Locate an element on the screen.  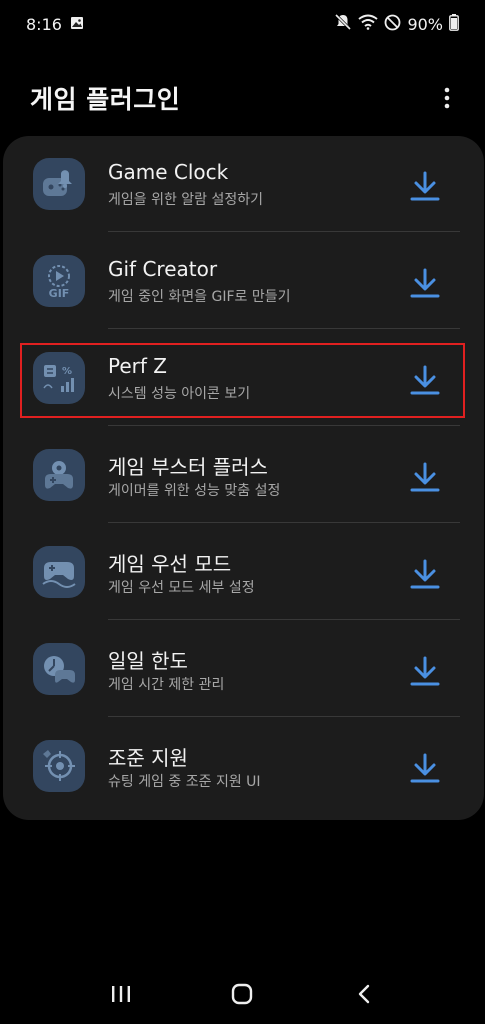
recents-icon is located at coordinates (120, 994).